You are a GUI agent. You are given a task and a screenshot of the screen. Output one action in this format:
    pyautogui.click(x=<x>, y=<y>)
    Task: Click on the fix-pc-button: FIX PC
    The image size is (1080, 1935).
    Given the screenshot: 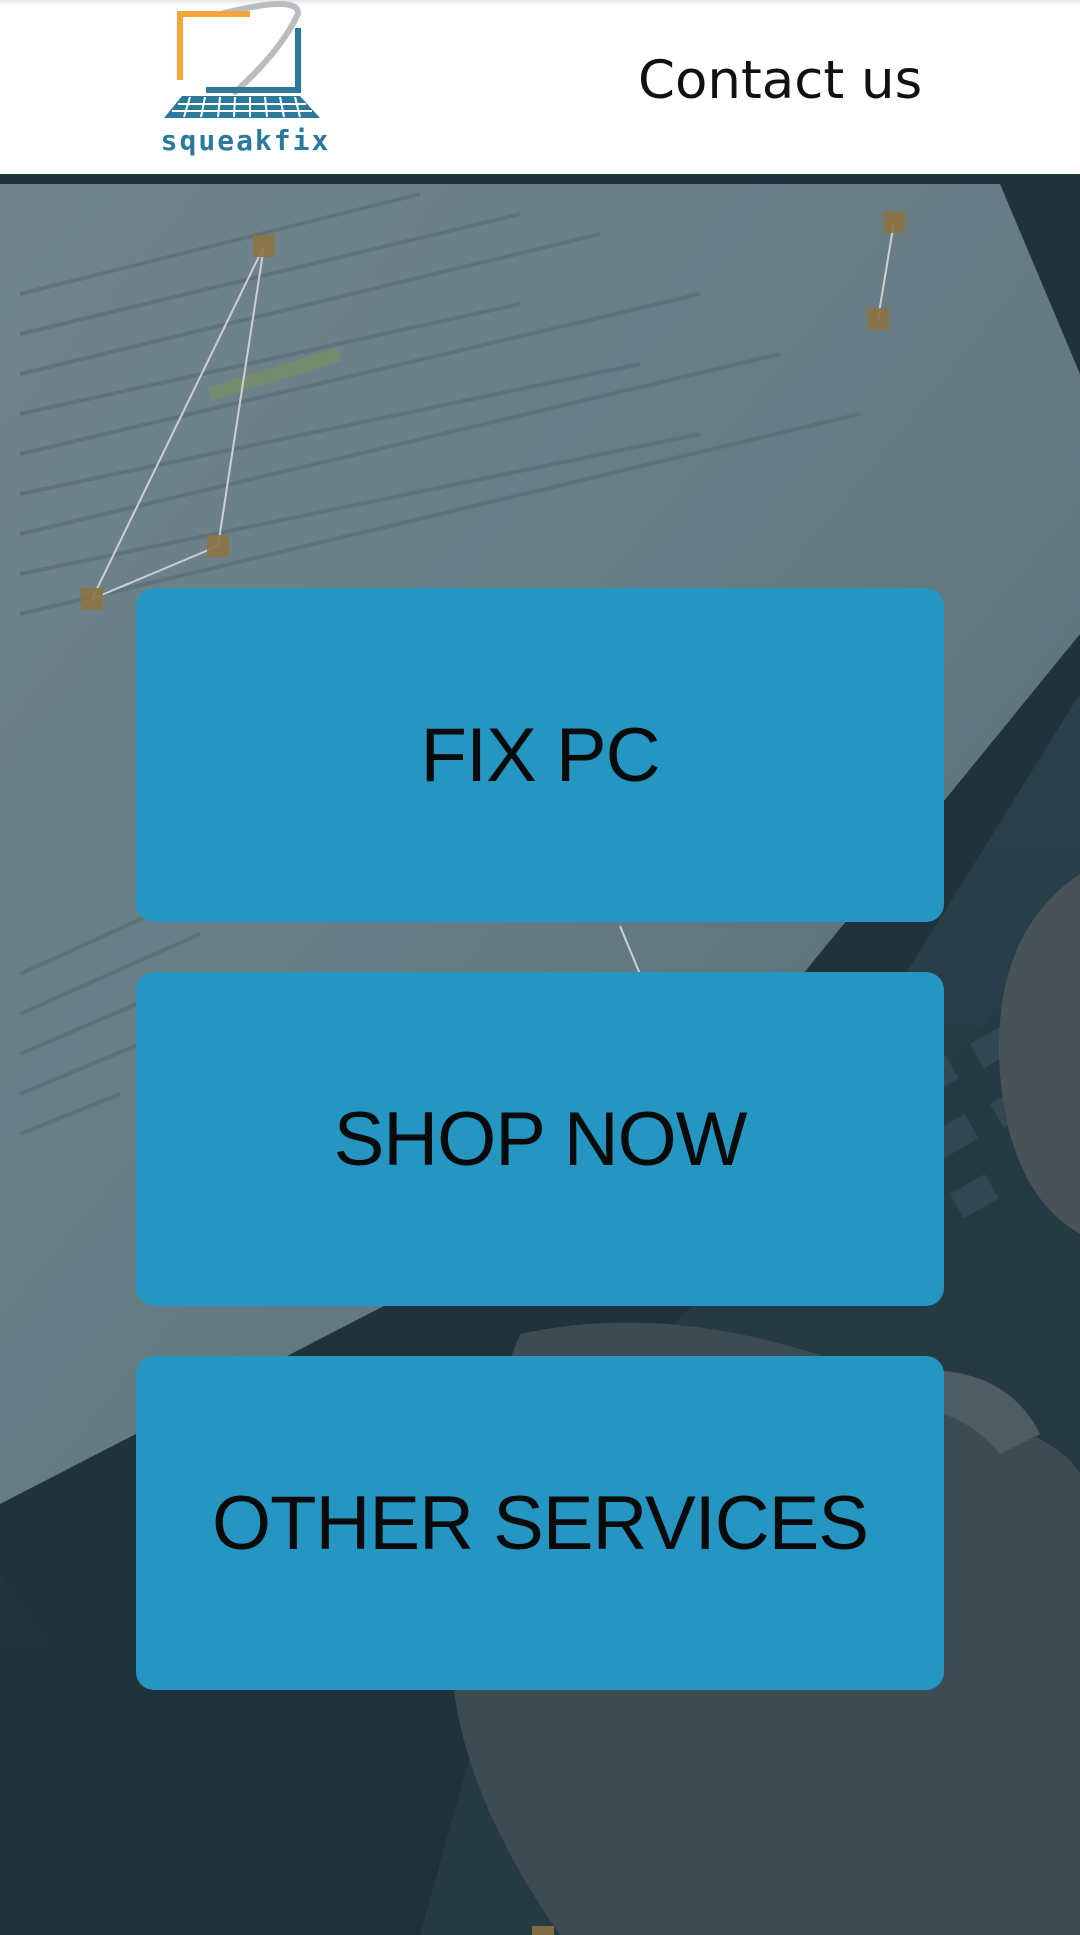 What is the action you would take?
    pyautogui.click(x=540, y=755)
    